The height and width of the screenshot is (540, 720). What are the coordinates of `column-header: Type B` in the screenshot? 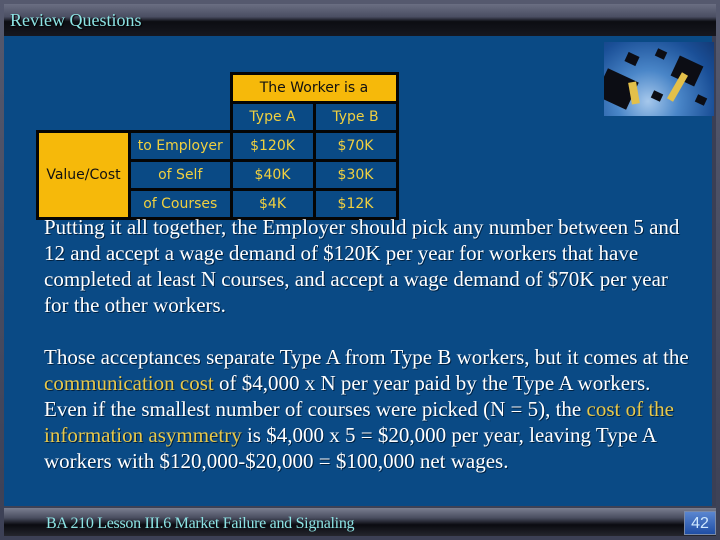 It's located at (355, 117).